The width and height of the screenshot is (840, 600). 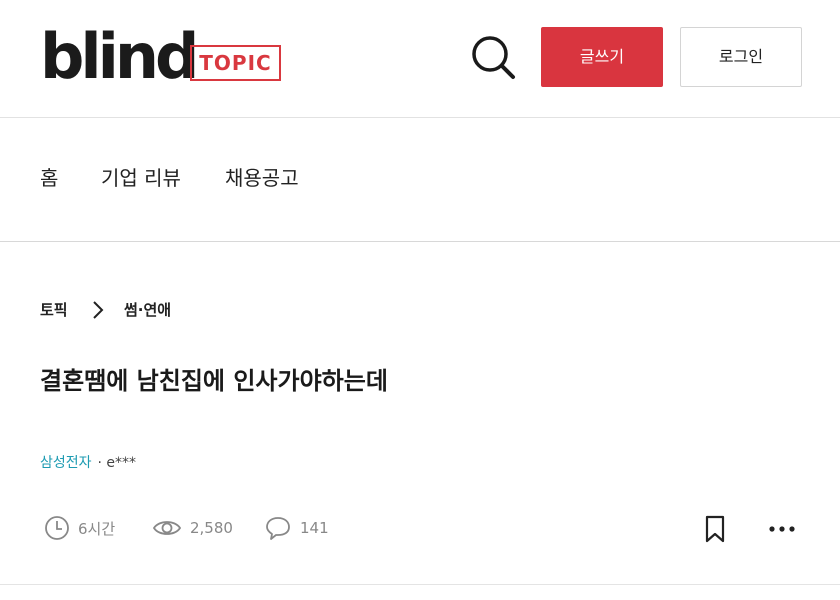 I want to click on more-options-button, so click(x=783, y=529).